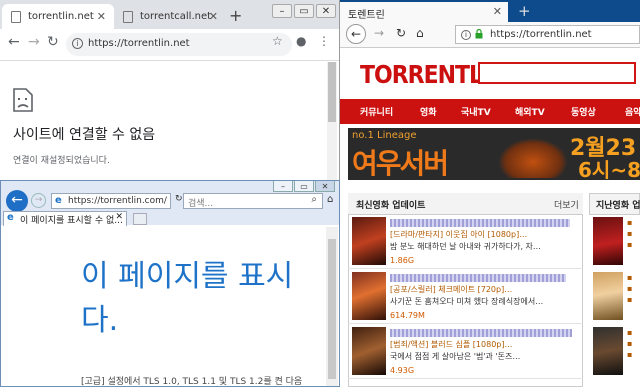 The width and height of the screenshot is (640, 387). Describe the element at coordinates (61, 161) in the screenshot. I see `error-subtitle: 연결이 재설정되었습니다.` at that location.